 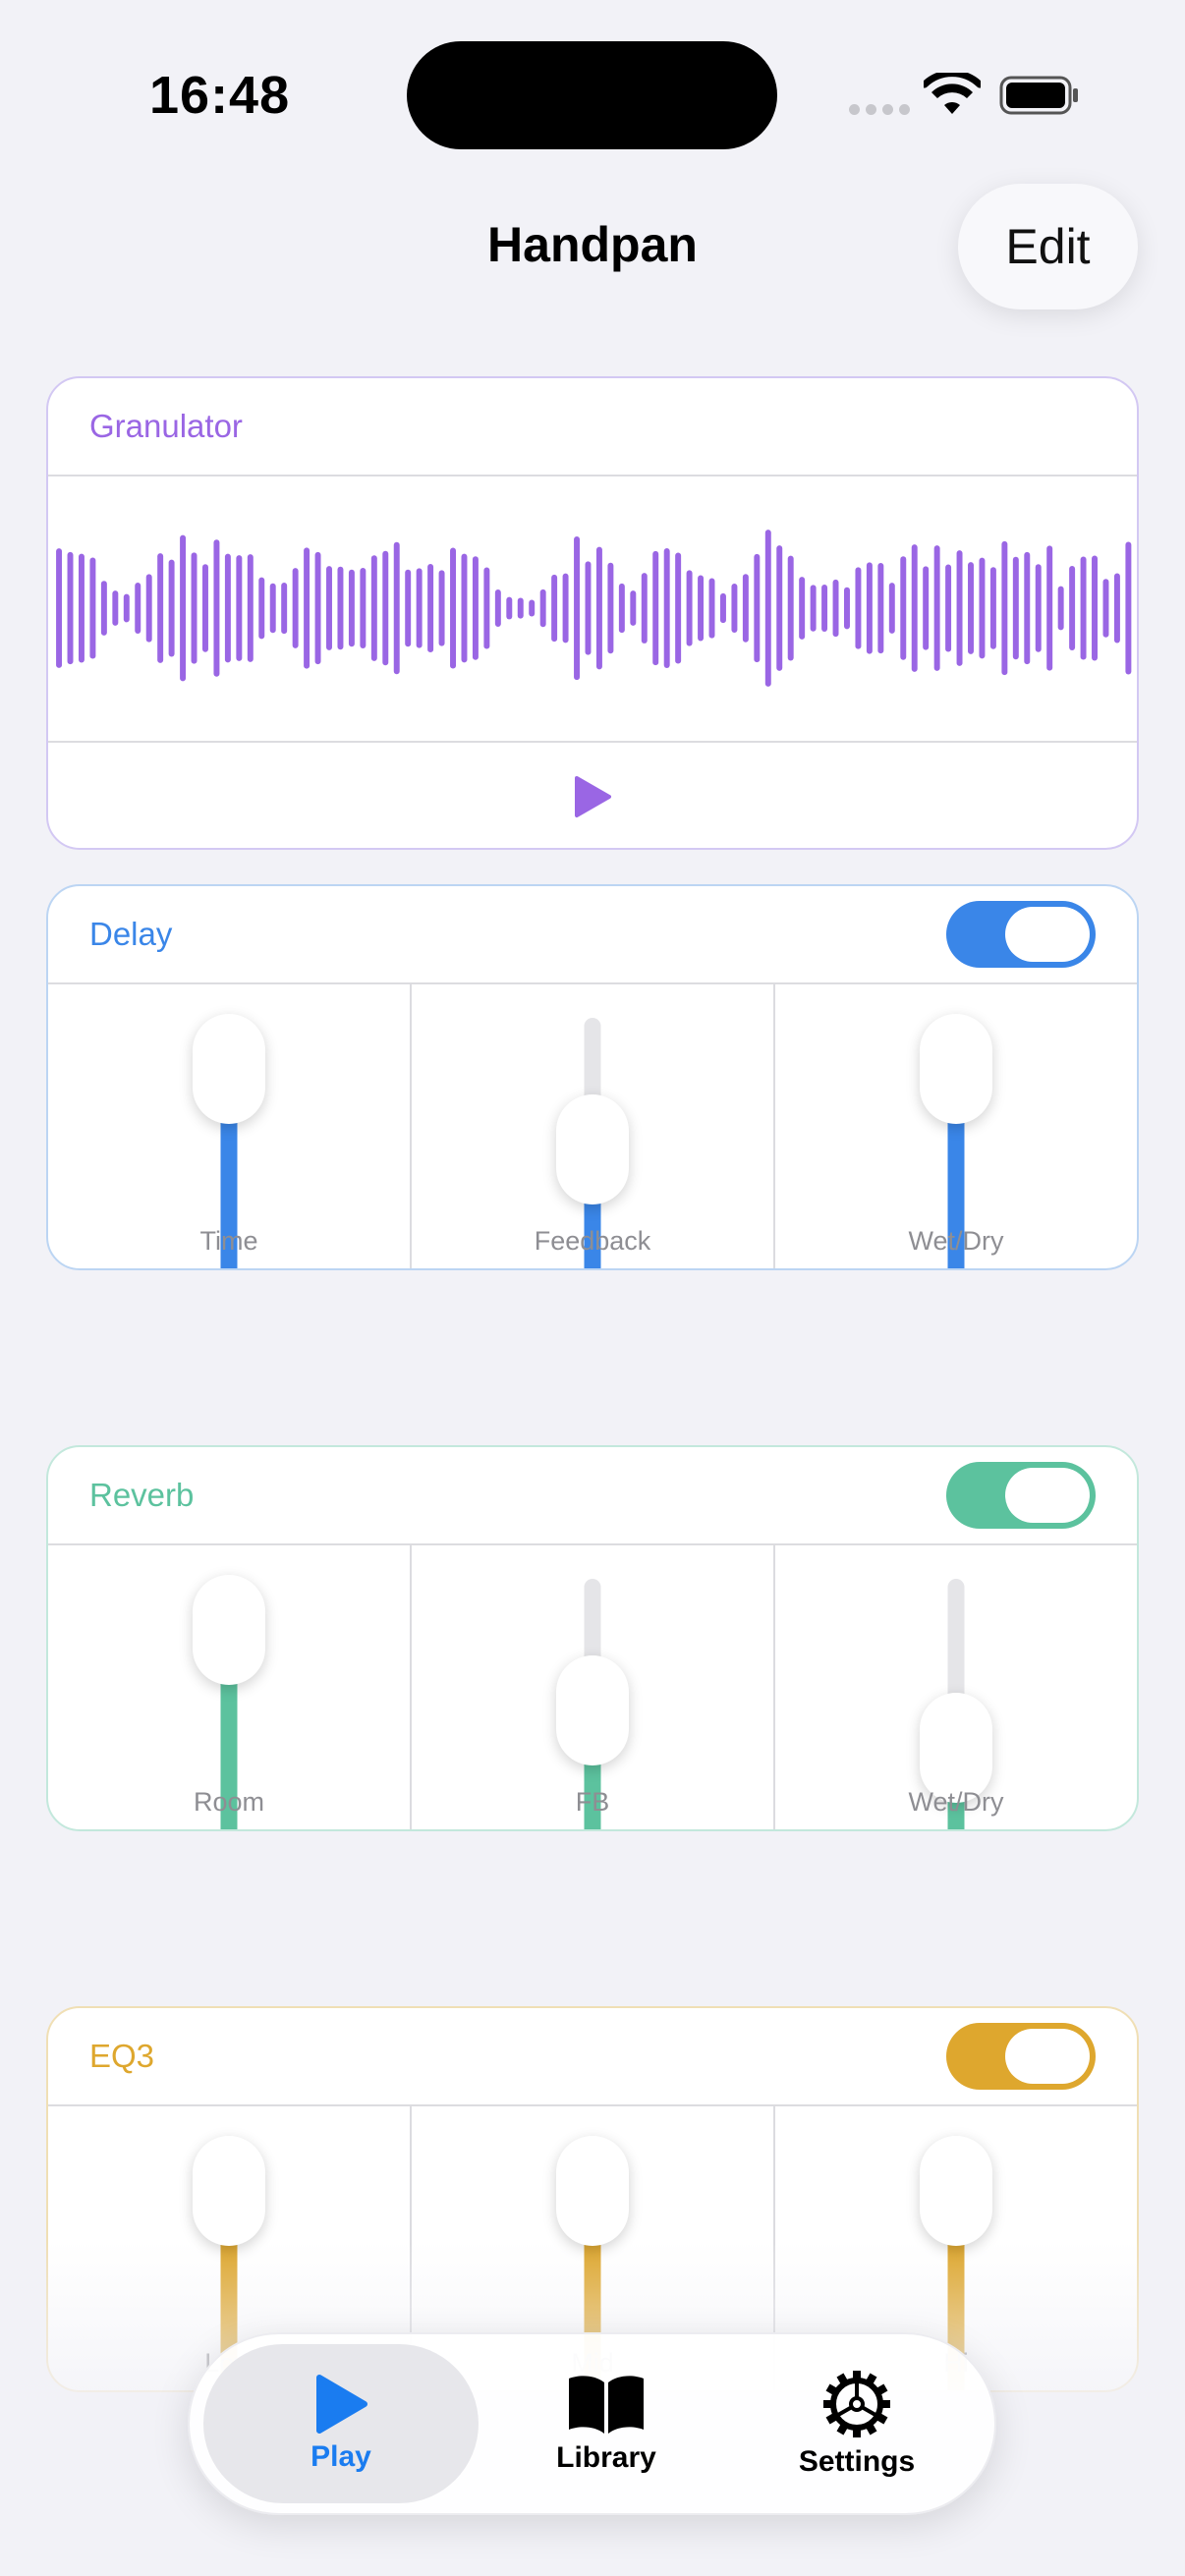 What do you see at coordinates (592, 796) in the screenshot?
I see `granulator-play-button` at bounding box center [592, 796].